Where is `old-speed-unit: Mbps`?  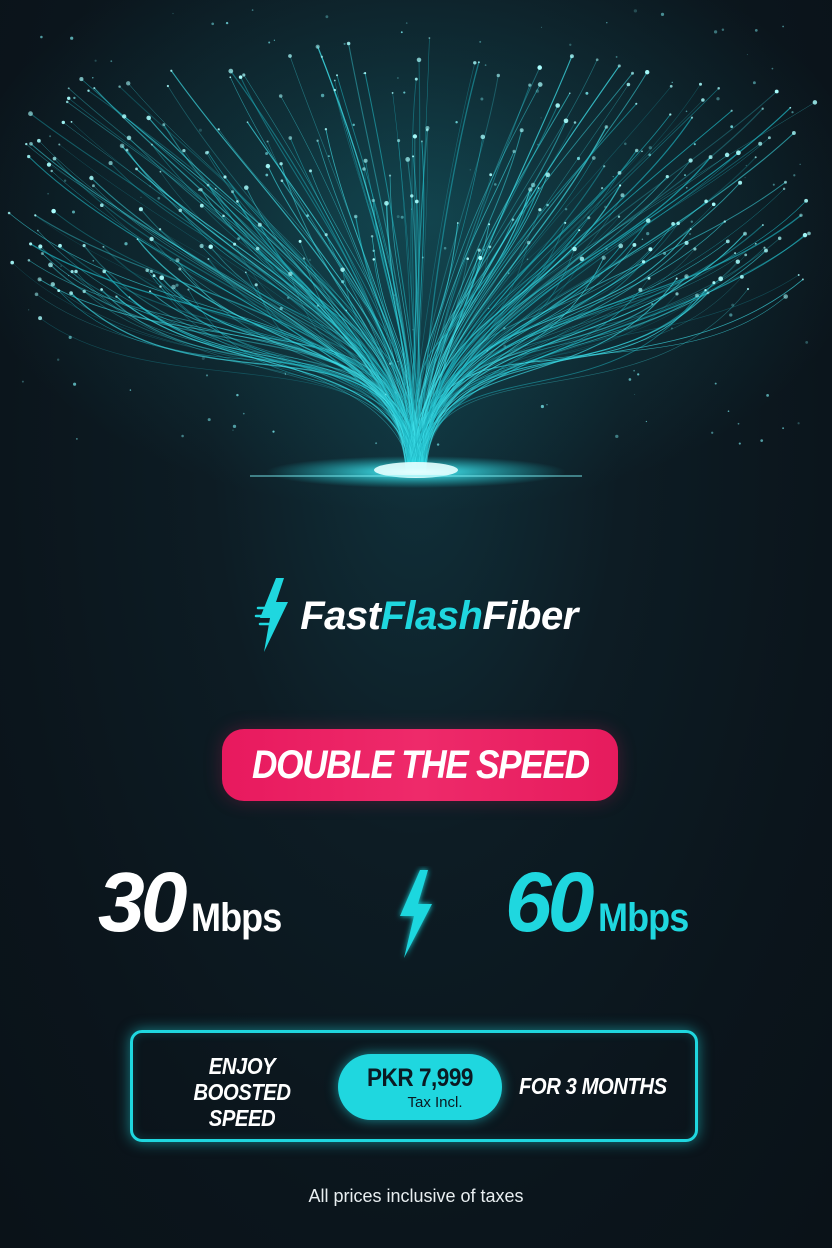
old-speed-unit: Mbps is located at coordinates (236, 918).